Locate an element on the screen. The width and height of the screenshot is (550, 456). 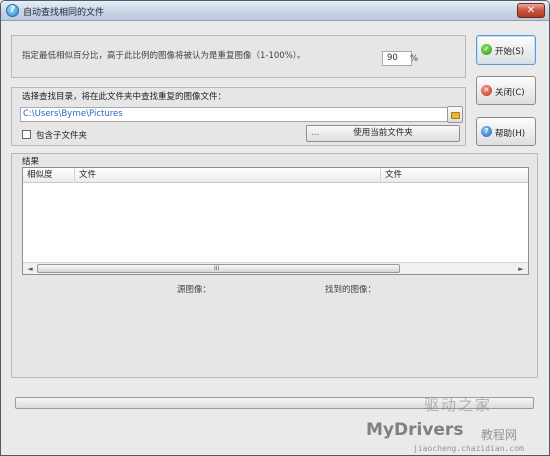
watermark-brand: 驱动之家 is located at coordinates (458, 405).